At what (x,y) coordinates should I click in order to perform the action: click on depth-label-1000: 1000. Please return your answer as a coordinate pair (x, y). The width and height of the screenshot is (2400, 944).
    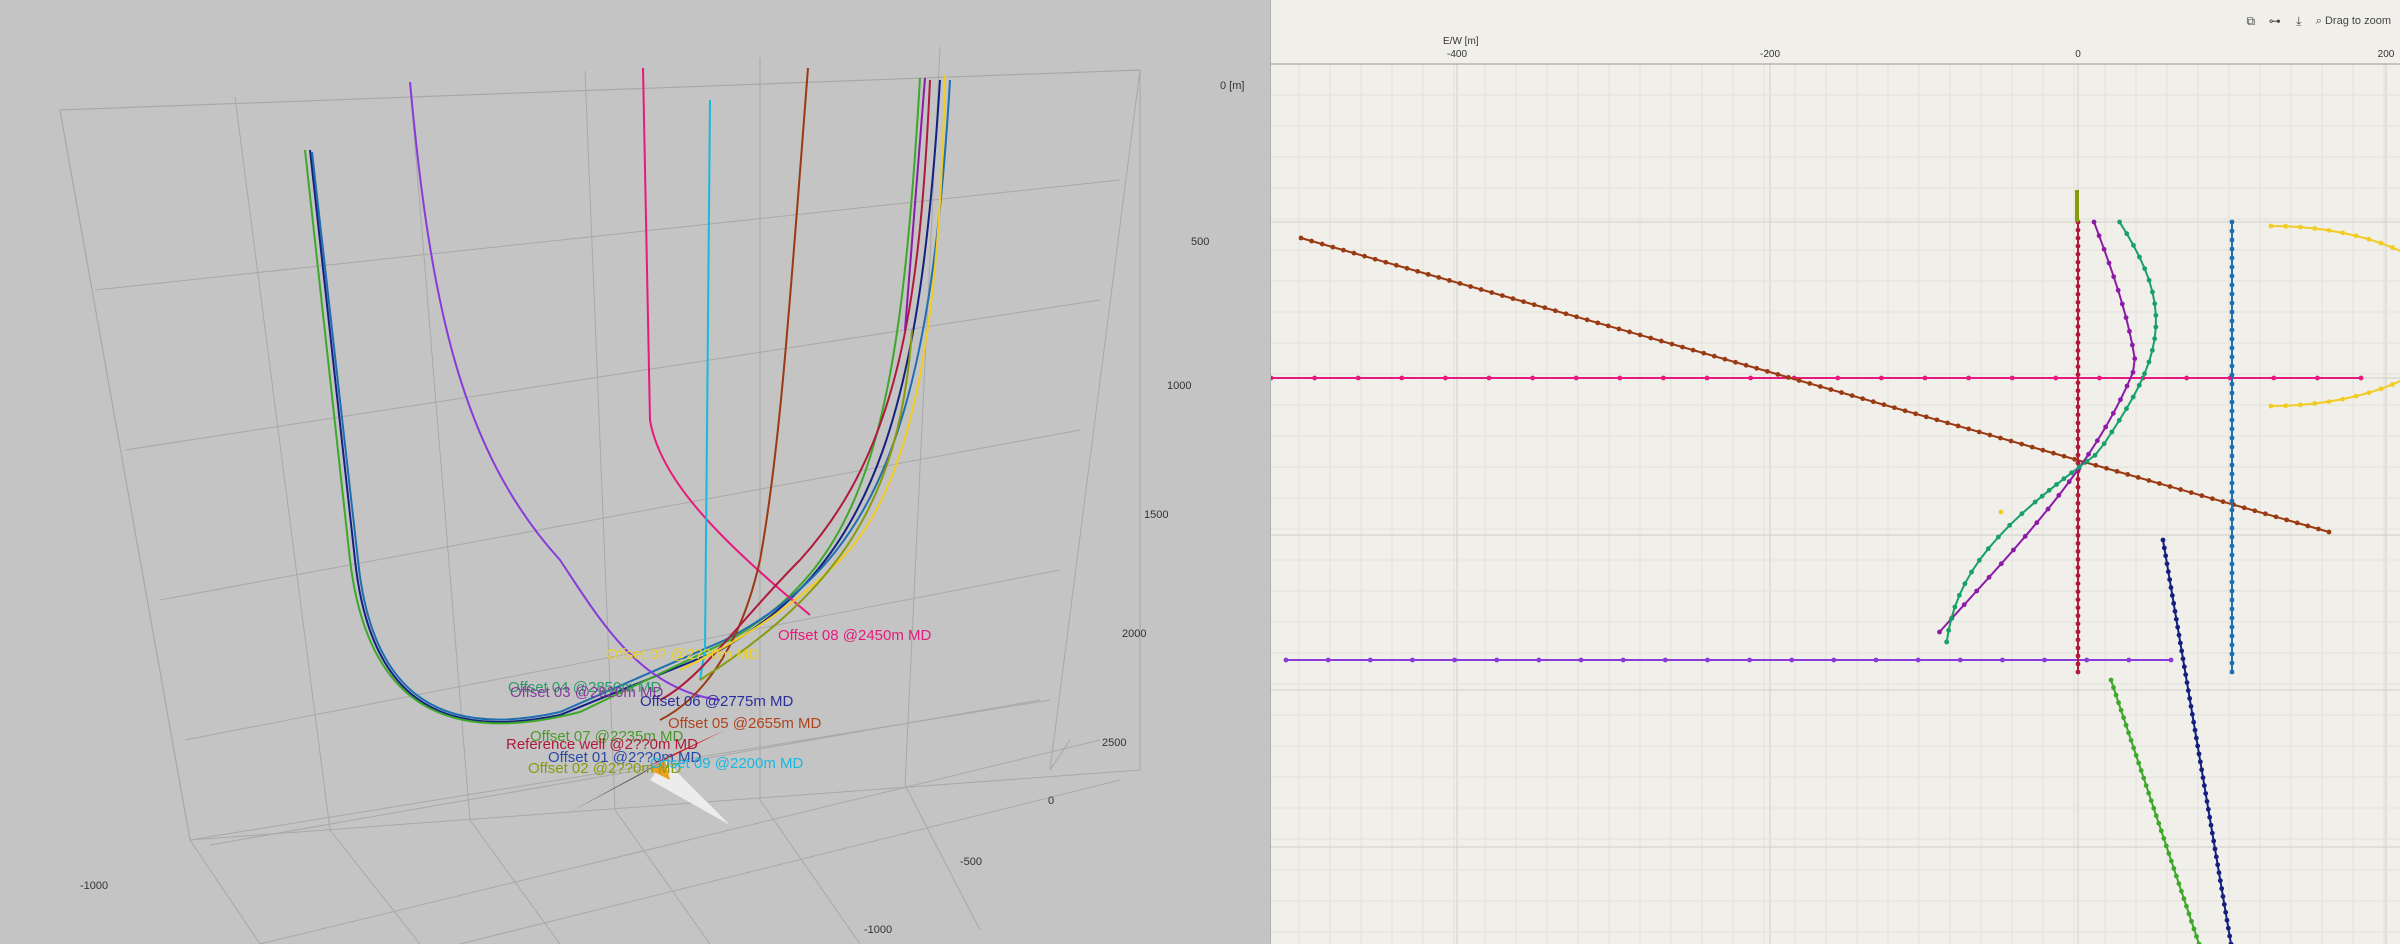
    Looking at the image, I should click on (1179, 386).